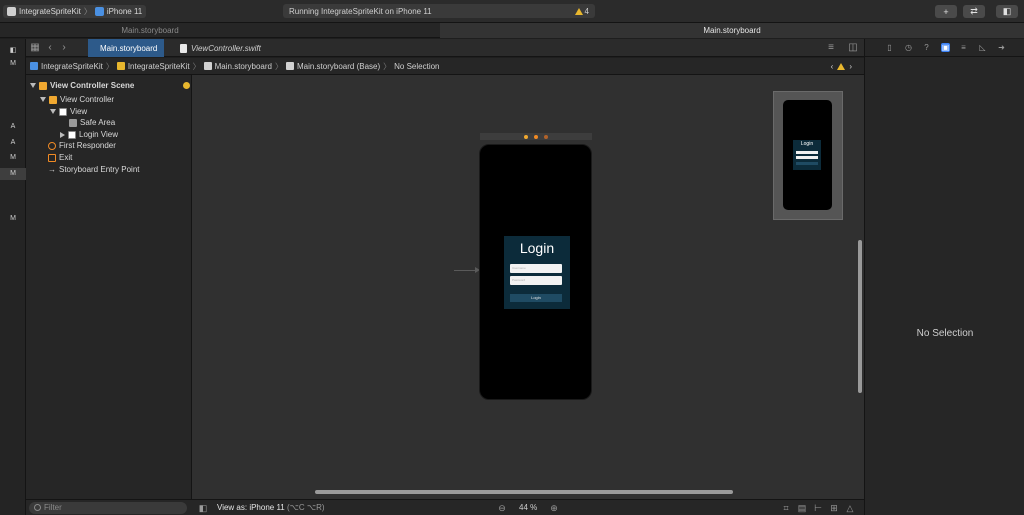 Image resolution: width=1024 pixels, height=515 pixels. Describe the element at coordinates (982, 47) in the screenshot. I see `size-inspector-icon: ◺` at that location.